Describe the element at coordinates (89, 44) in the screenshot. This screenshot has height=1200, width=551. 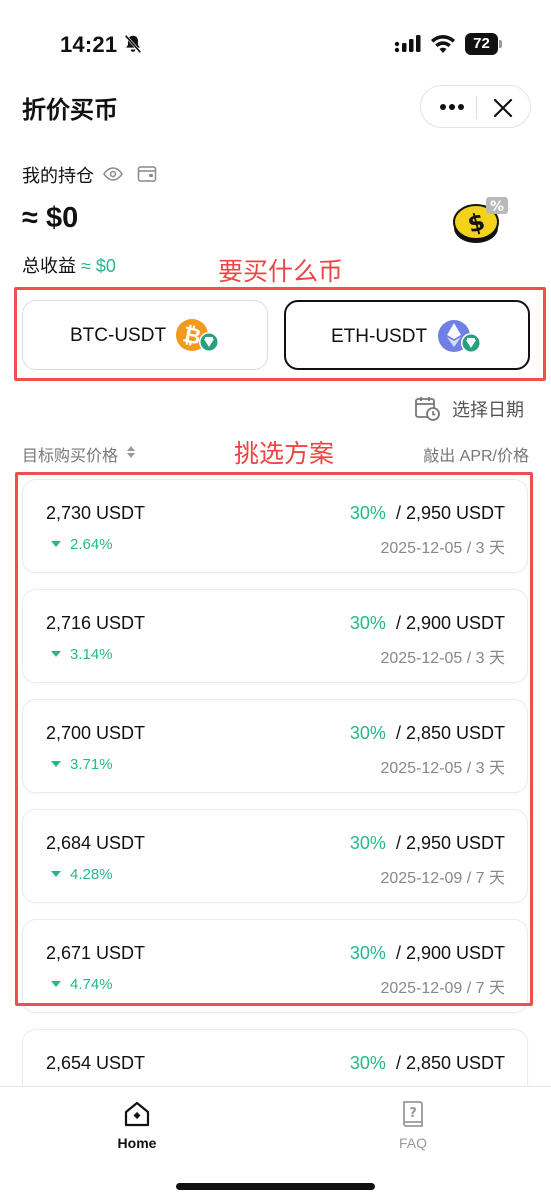
I see `status-time: 14:21` at that location.